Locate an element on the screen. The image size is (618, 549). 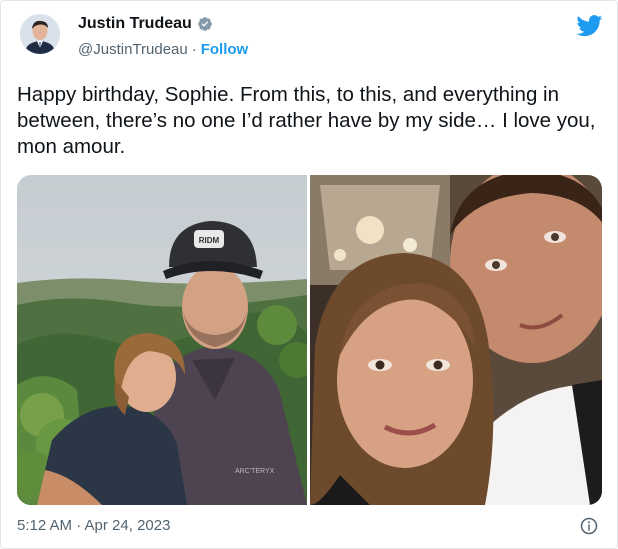
twitter-bird-icon is located at coordinates (589, 26).